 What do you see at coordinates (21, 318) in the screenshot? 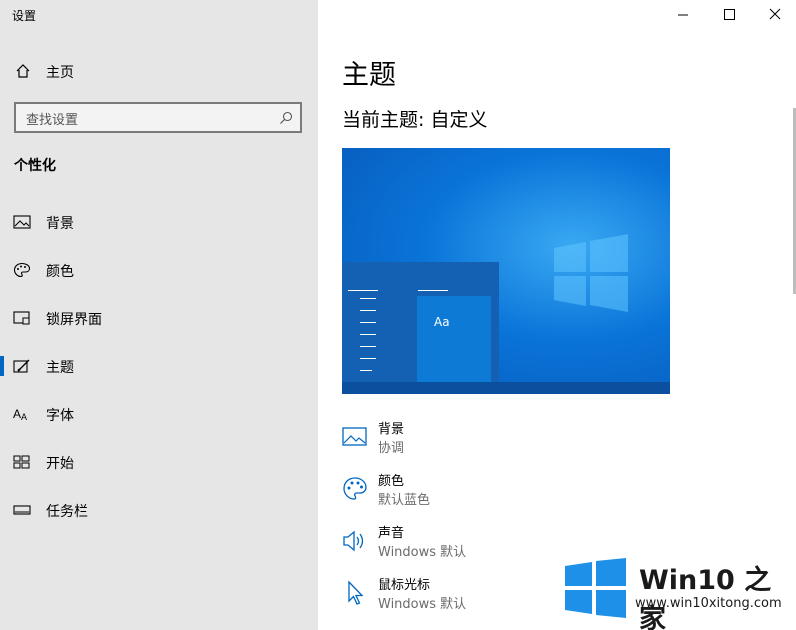
I see `lock-screen-icon` at bounding box center [21, 318].